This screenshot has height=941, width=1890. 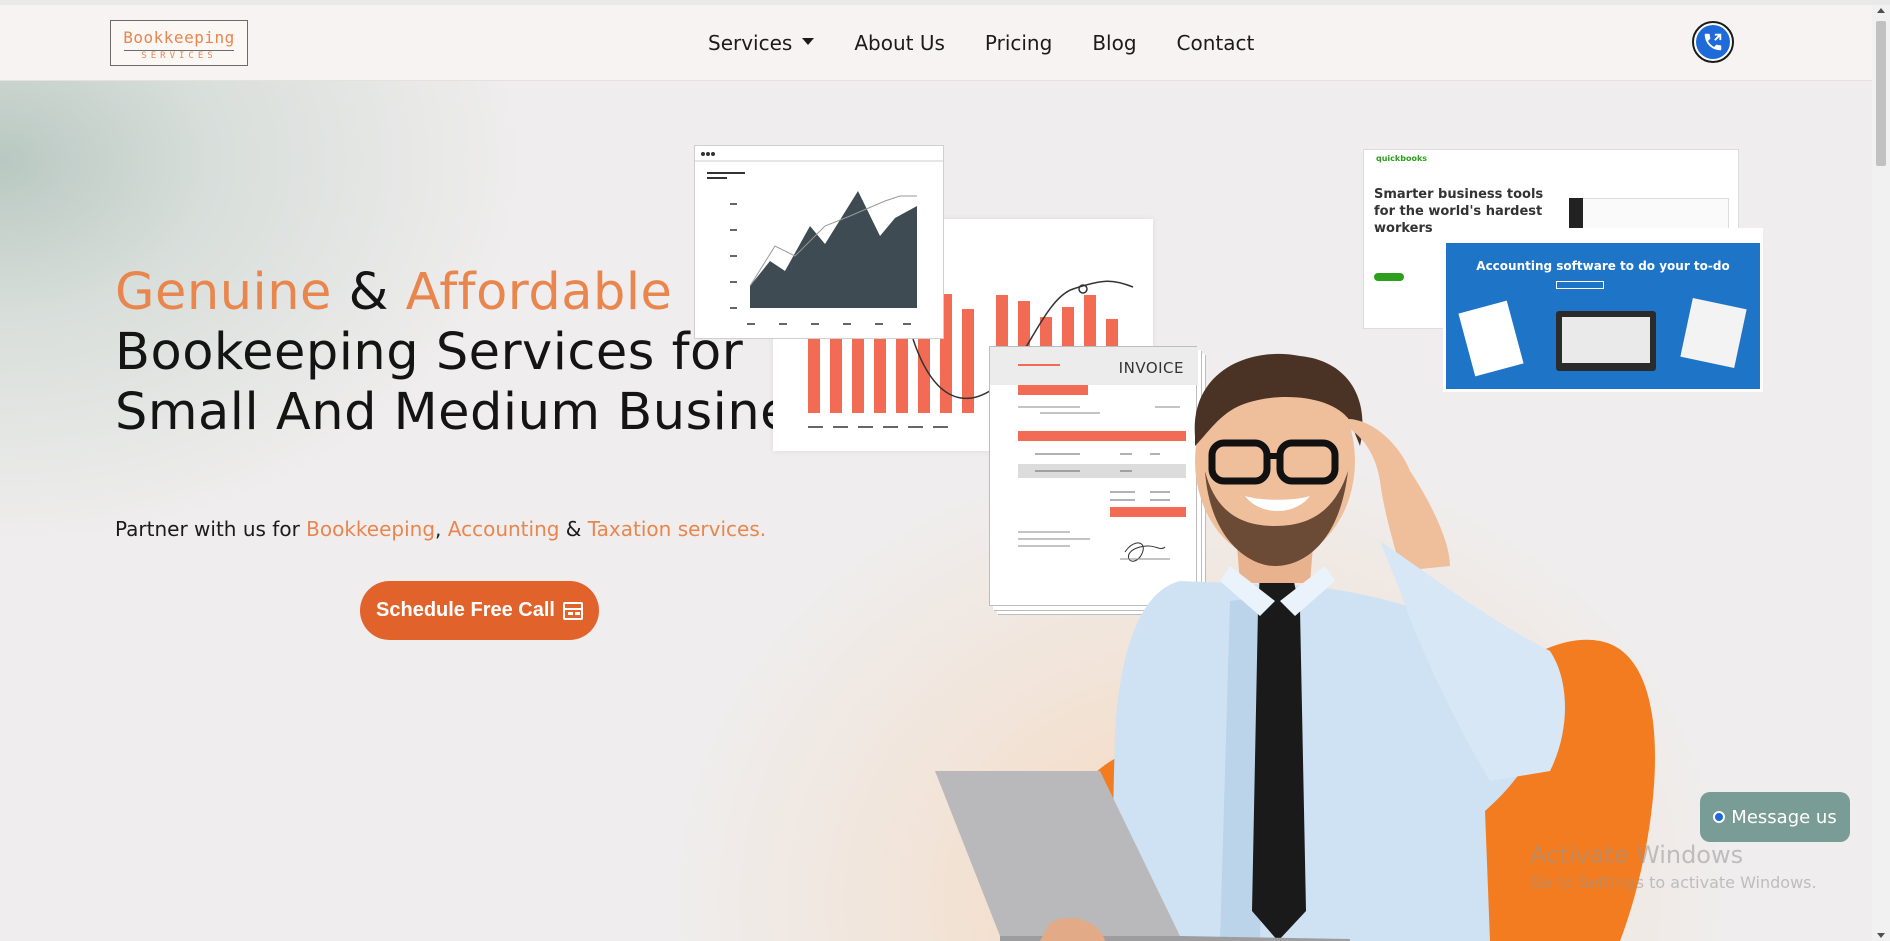 I want to click on hero-accent-genuine: Genuine, so click(x=223, y=292).